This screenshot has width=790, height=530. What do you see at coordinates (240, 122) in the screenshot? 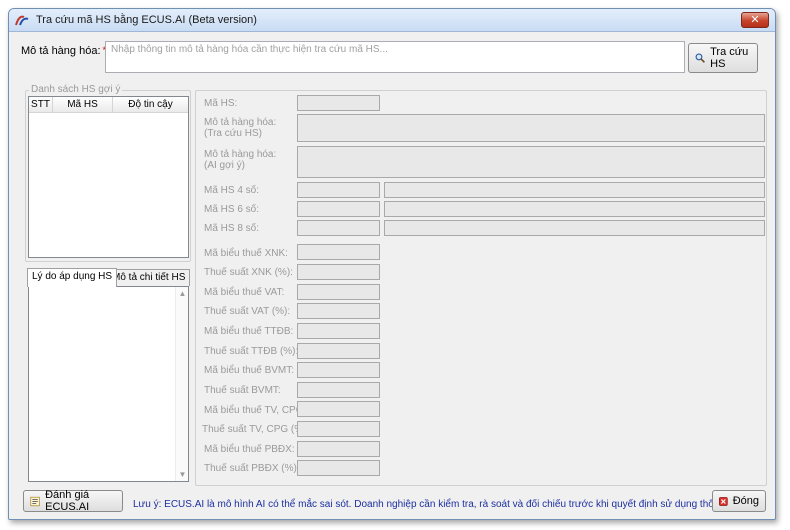
I see `label-mo-ta-tra-cuu-line1: Mô tả hàng hóa:` at bounding box center [240, 122].